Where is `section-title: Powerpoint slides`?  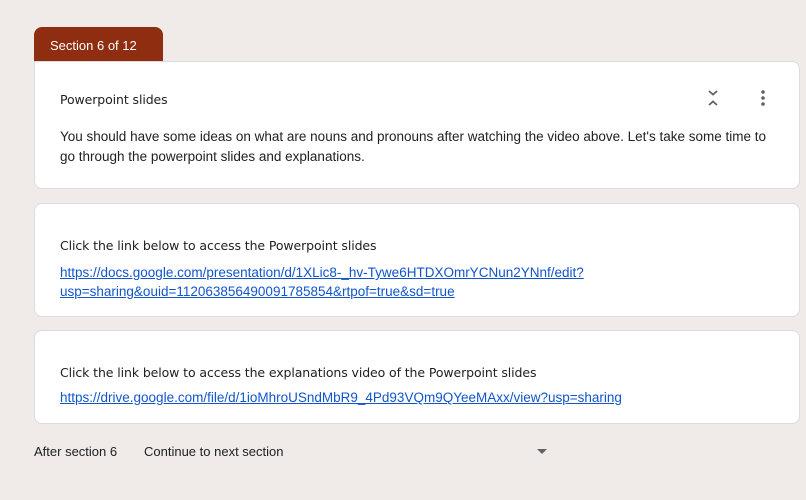 section-title: Powerpoint slides is located at coordinates (114, 99).